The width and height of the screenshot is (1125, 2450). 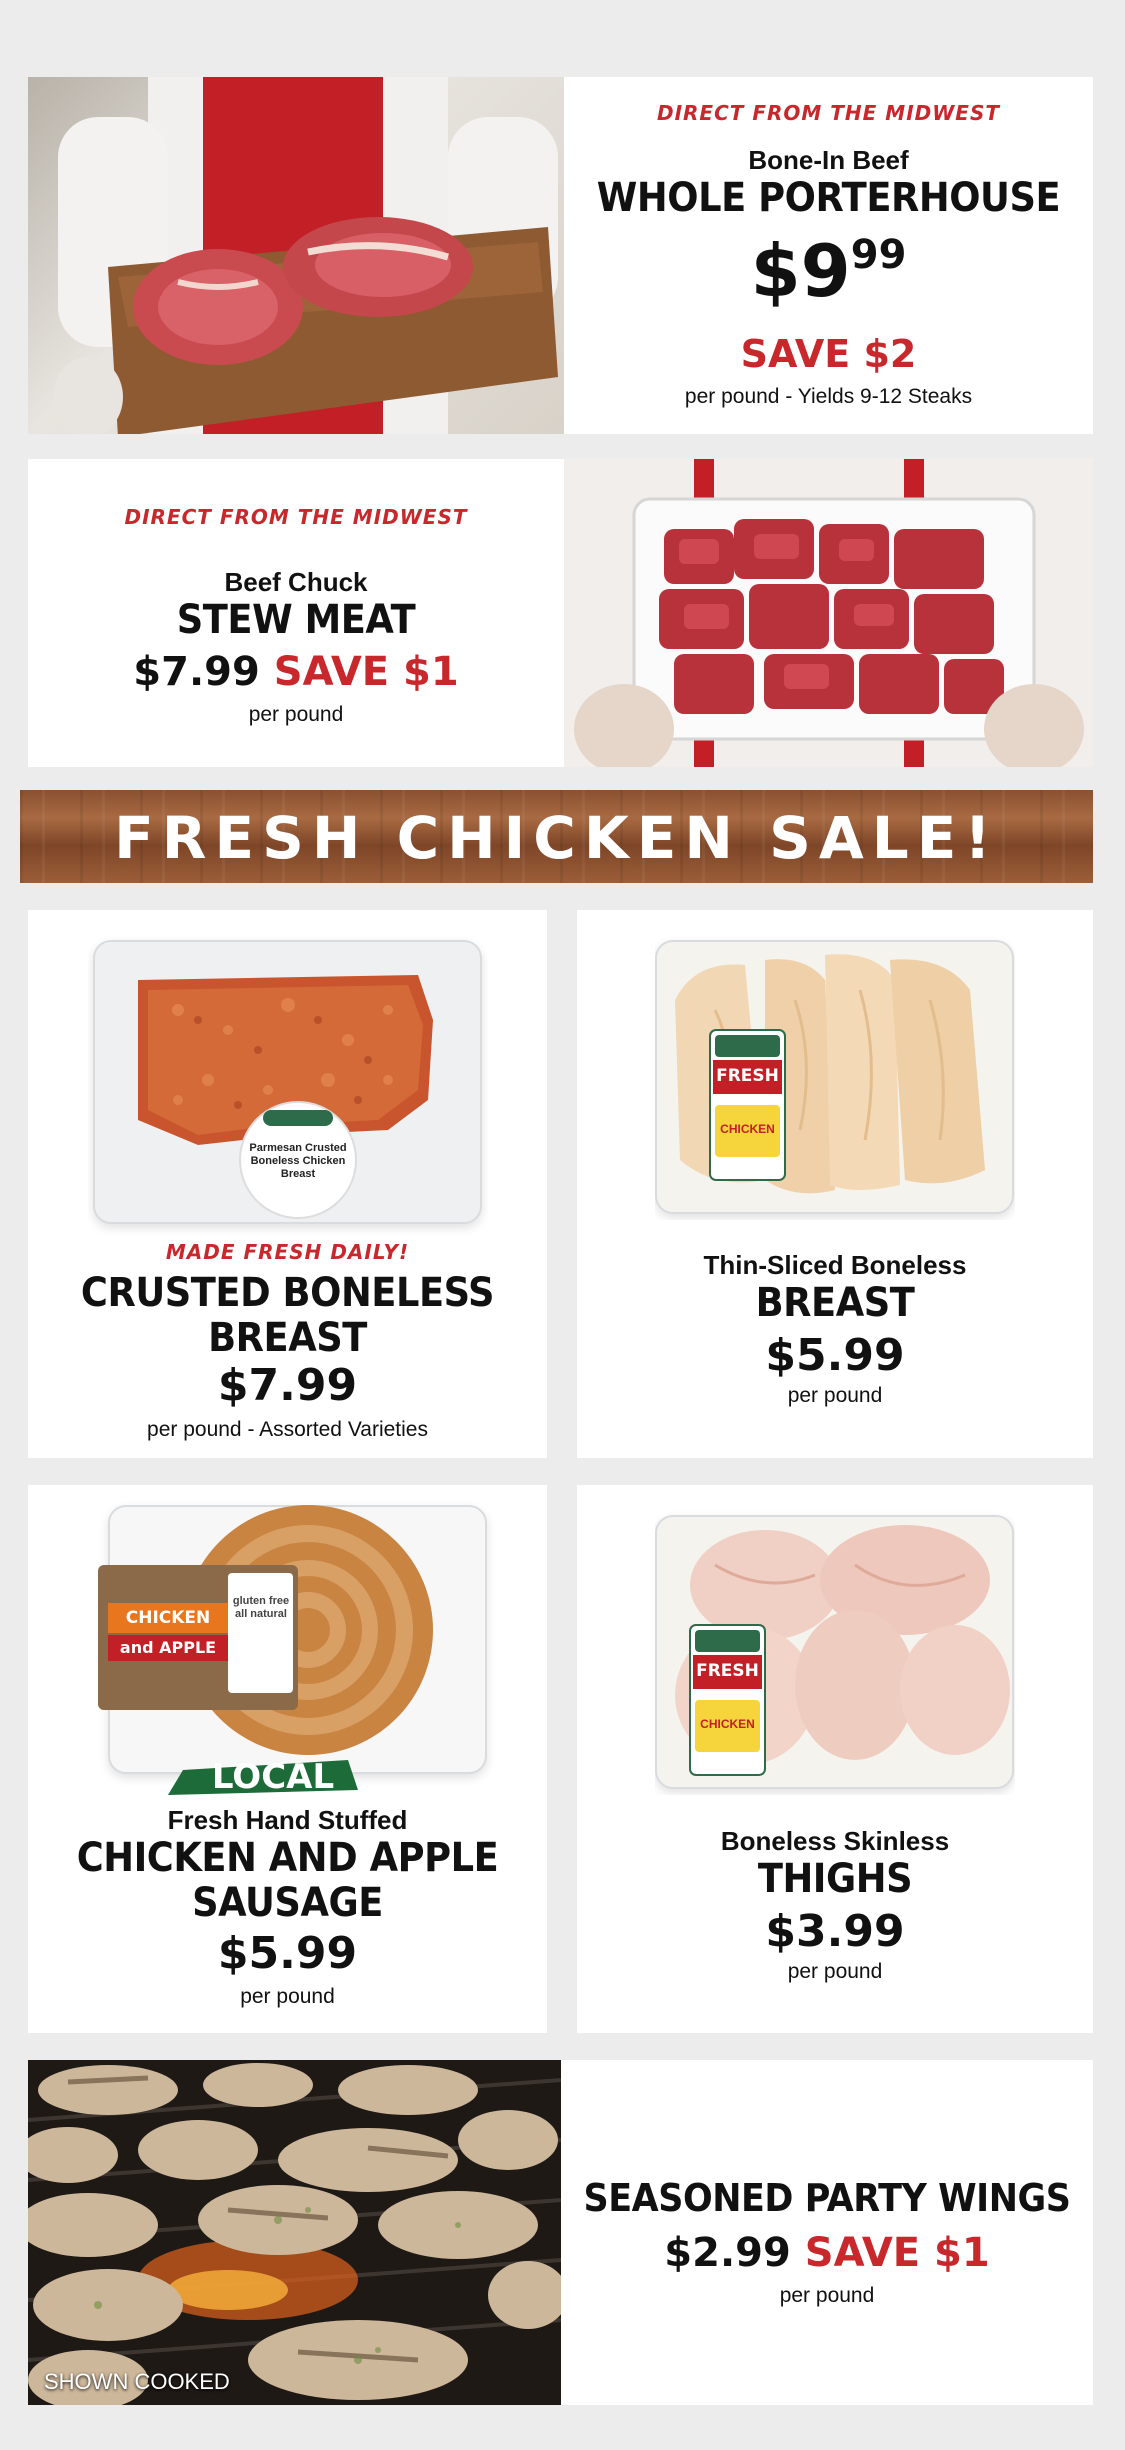 What do you see at coordinates (878, 255) in the screenshot?
I see `porterhouse-price-cents: 99` at bounding box center [878, 255].